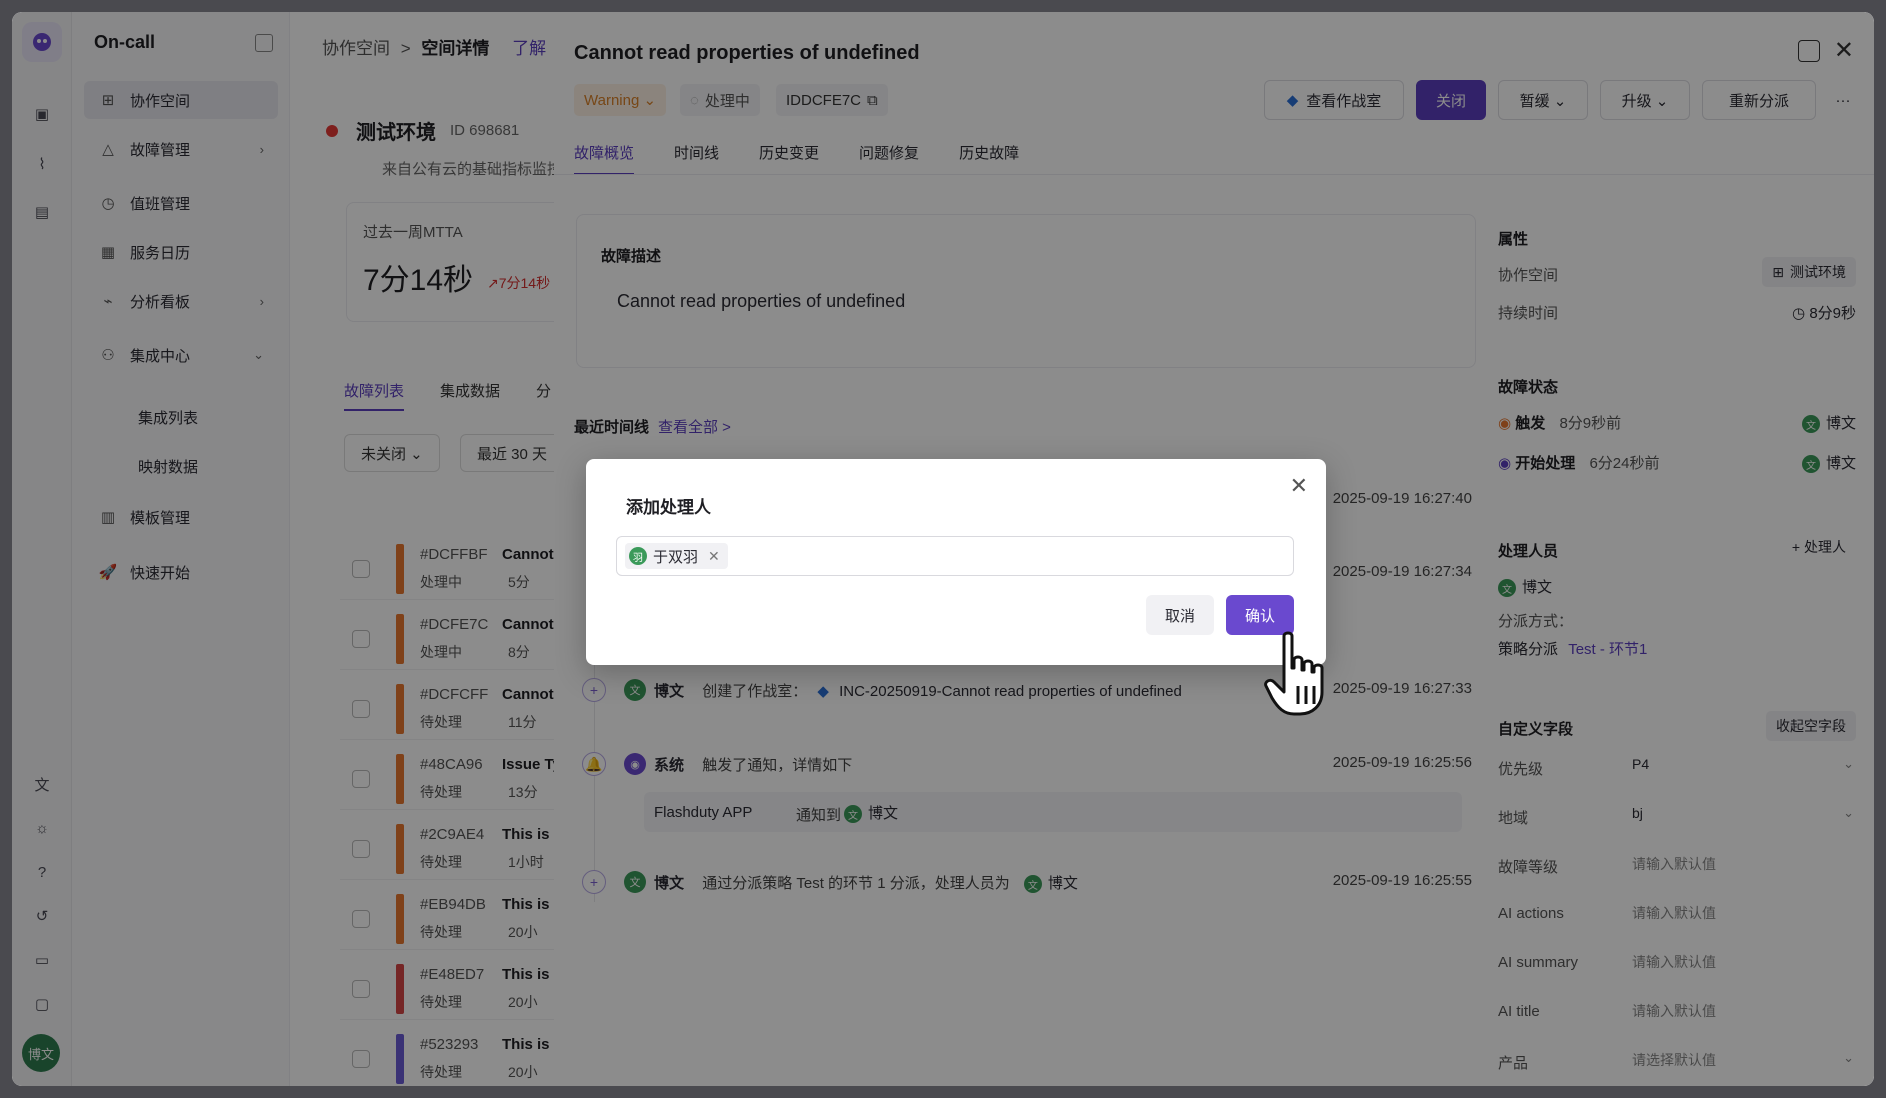  I want to click on confirm-button: 确认, so click(1260, 615).